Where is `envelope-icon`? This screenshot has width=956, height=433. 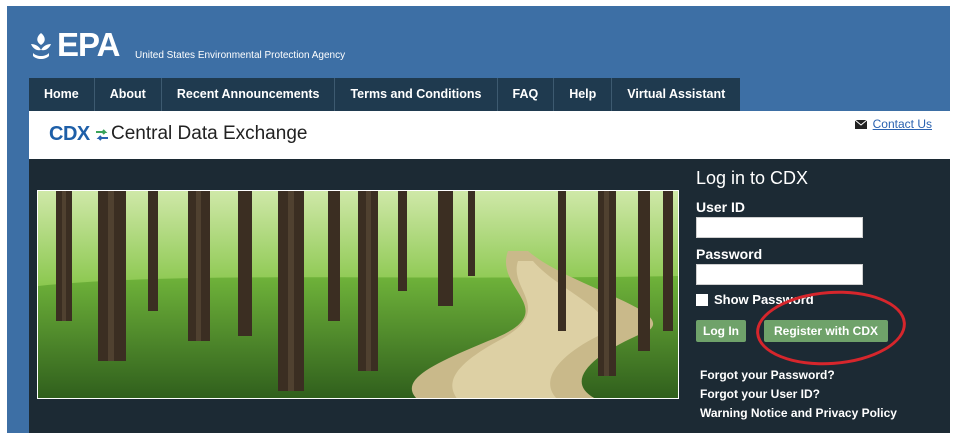
envelope-icon is located at coordinates (860, 124).